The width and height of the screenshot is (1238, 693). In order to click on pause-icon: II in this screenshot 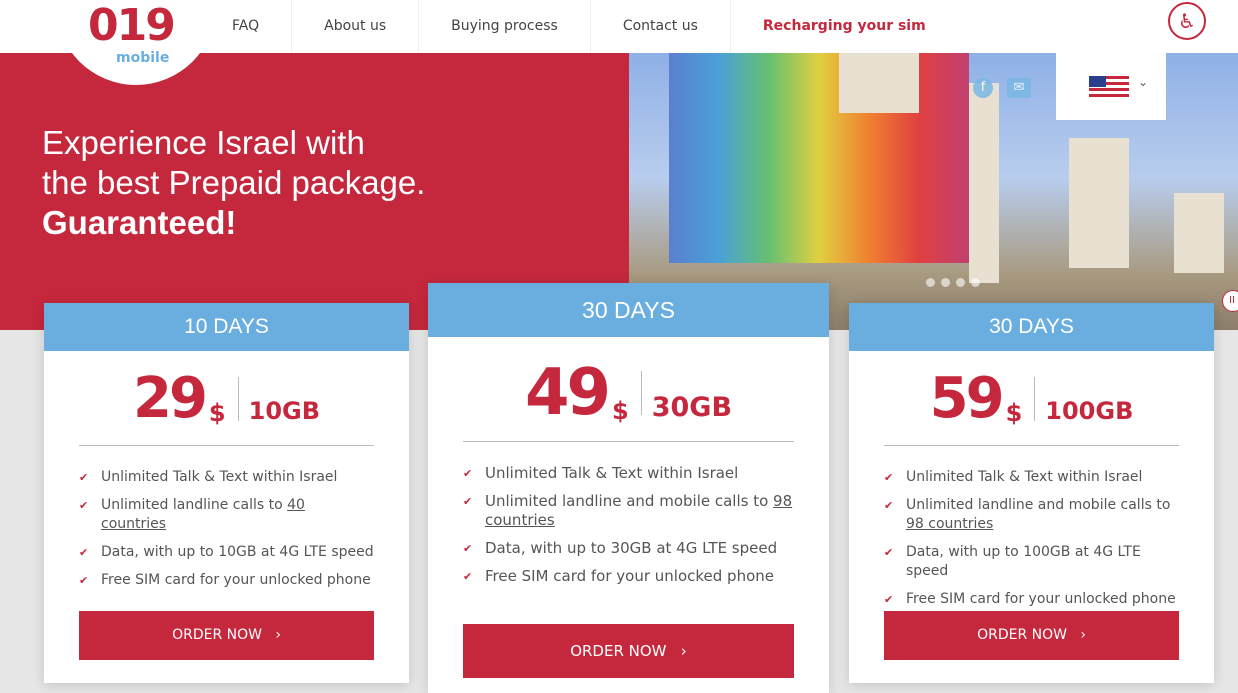, I will do `click(1230, 301)`.